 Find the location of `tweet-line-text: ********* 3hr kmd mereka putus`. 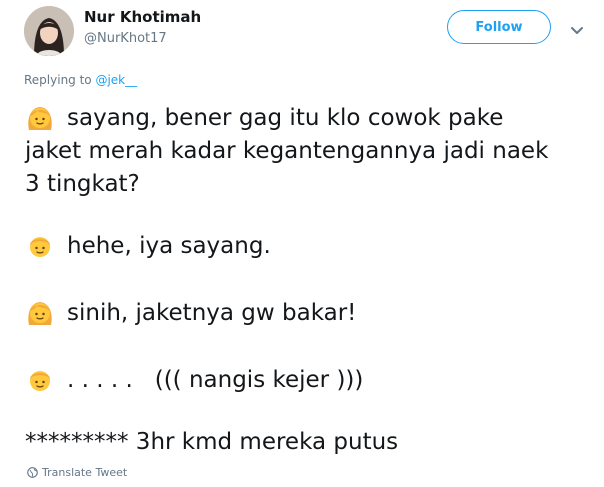

tweet-line-text: ********* 3hr kmd mereka putus is located at coordinates (212, 442).